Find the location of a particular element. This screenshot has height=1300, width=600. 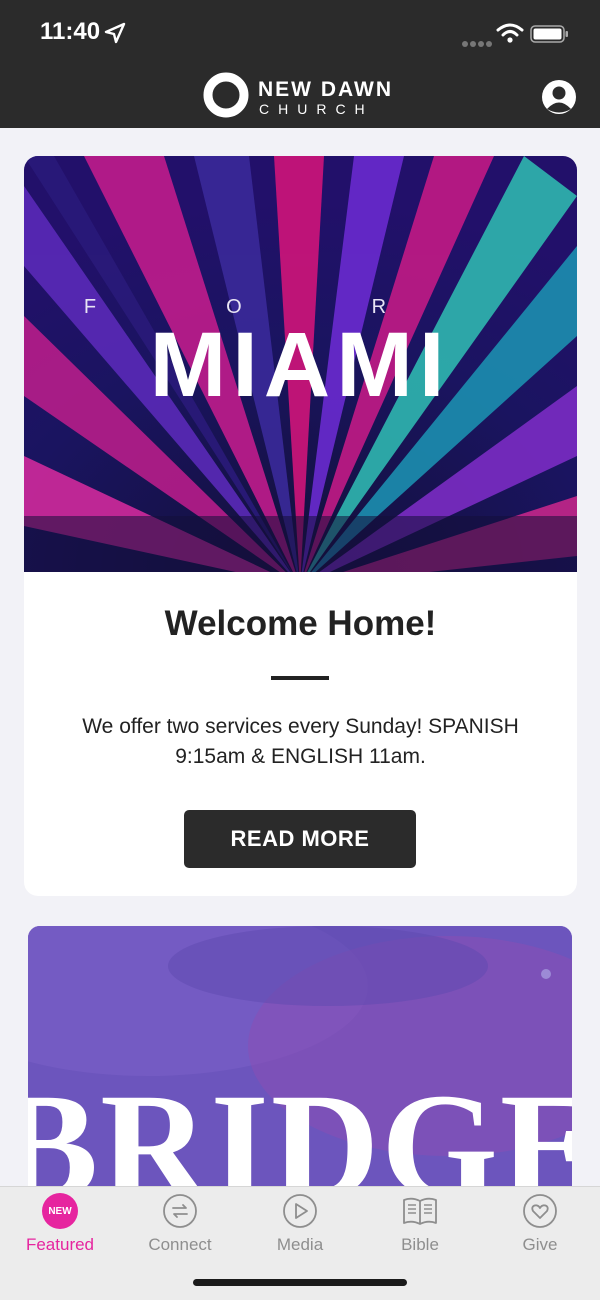

cellular-signal-icon is located at coordinates (478, 43).